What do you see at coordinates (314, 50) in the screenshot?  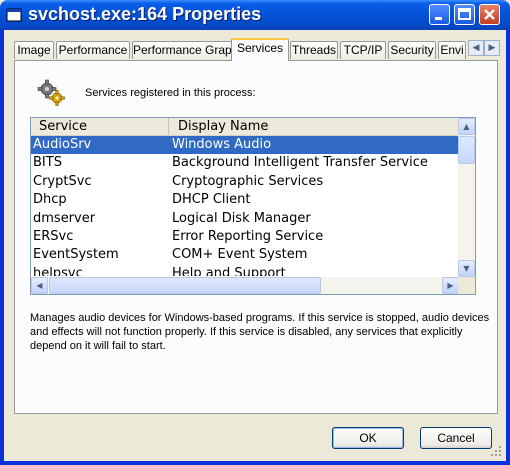 I see `tab-threads: Threads` at bounding box center [314, 50].